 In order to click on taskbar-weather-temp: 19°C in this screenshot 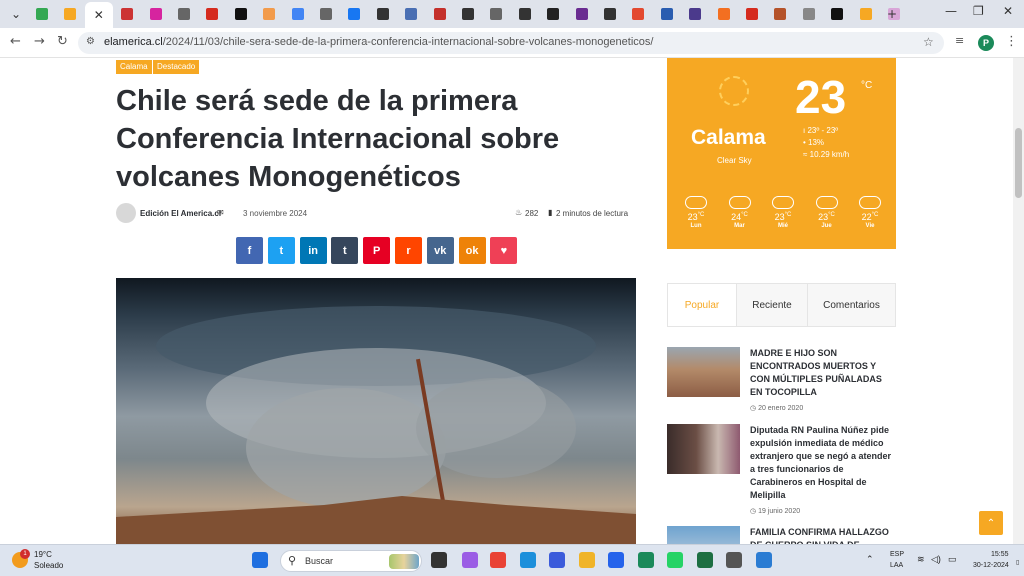, I will do `click(43, 554)`.